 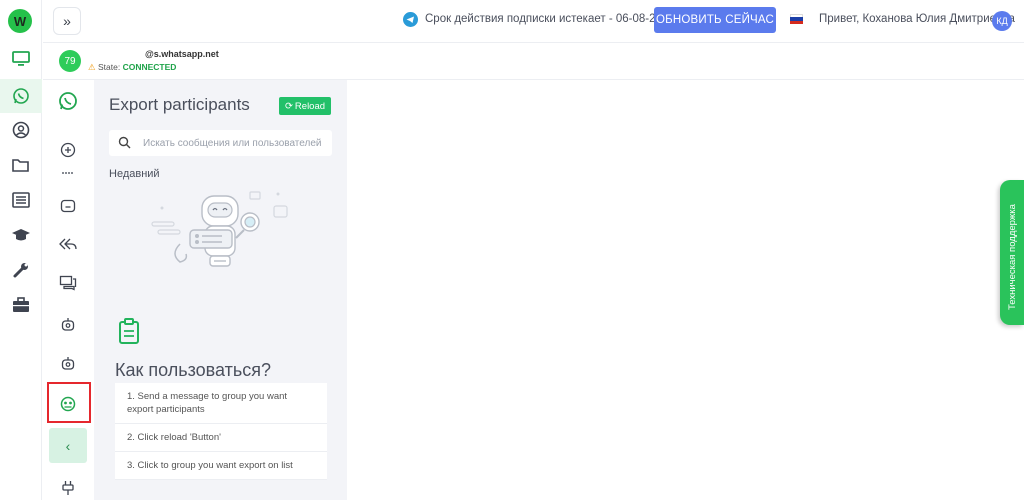 I want to click on search-icon, so click(x=124, y=145).